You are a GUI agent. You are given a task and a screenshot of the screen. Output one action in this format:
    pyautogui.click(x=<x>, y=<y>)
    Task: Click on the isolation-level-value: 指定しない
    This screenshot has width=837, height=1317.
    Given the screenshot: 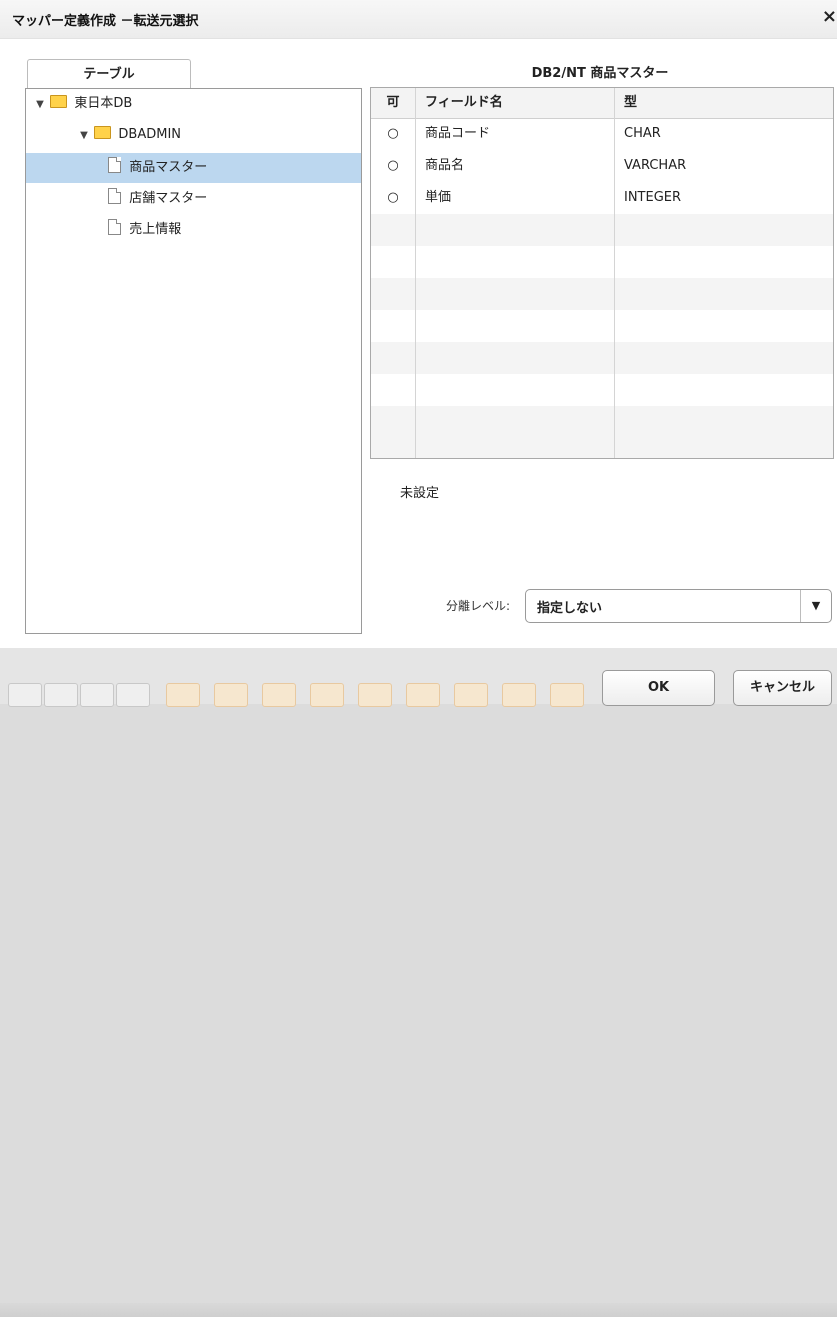 What is the action you would take?
    pyautogui.click(x=570, y=608)
    